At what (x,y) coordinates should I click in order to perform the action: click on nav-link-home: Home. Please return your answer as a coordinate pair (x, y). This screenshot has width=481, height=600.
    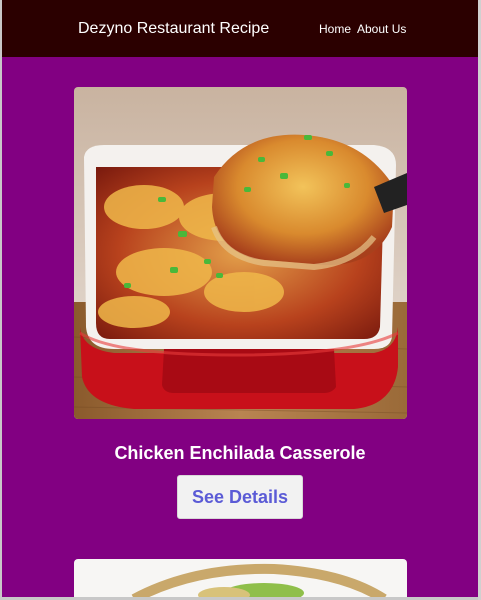
    Looking at the image, I should click on (335, 29).